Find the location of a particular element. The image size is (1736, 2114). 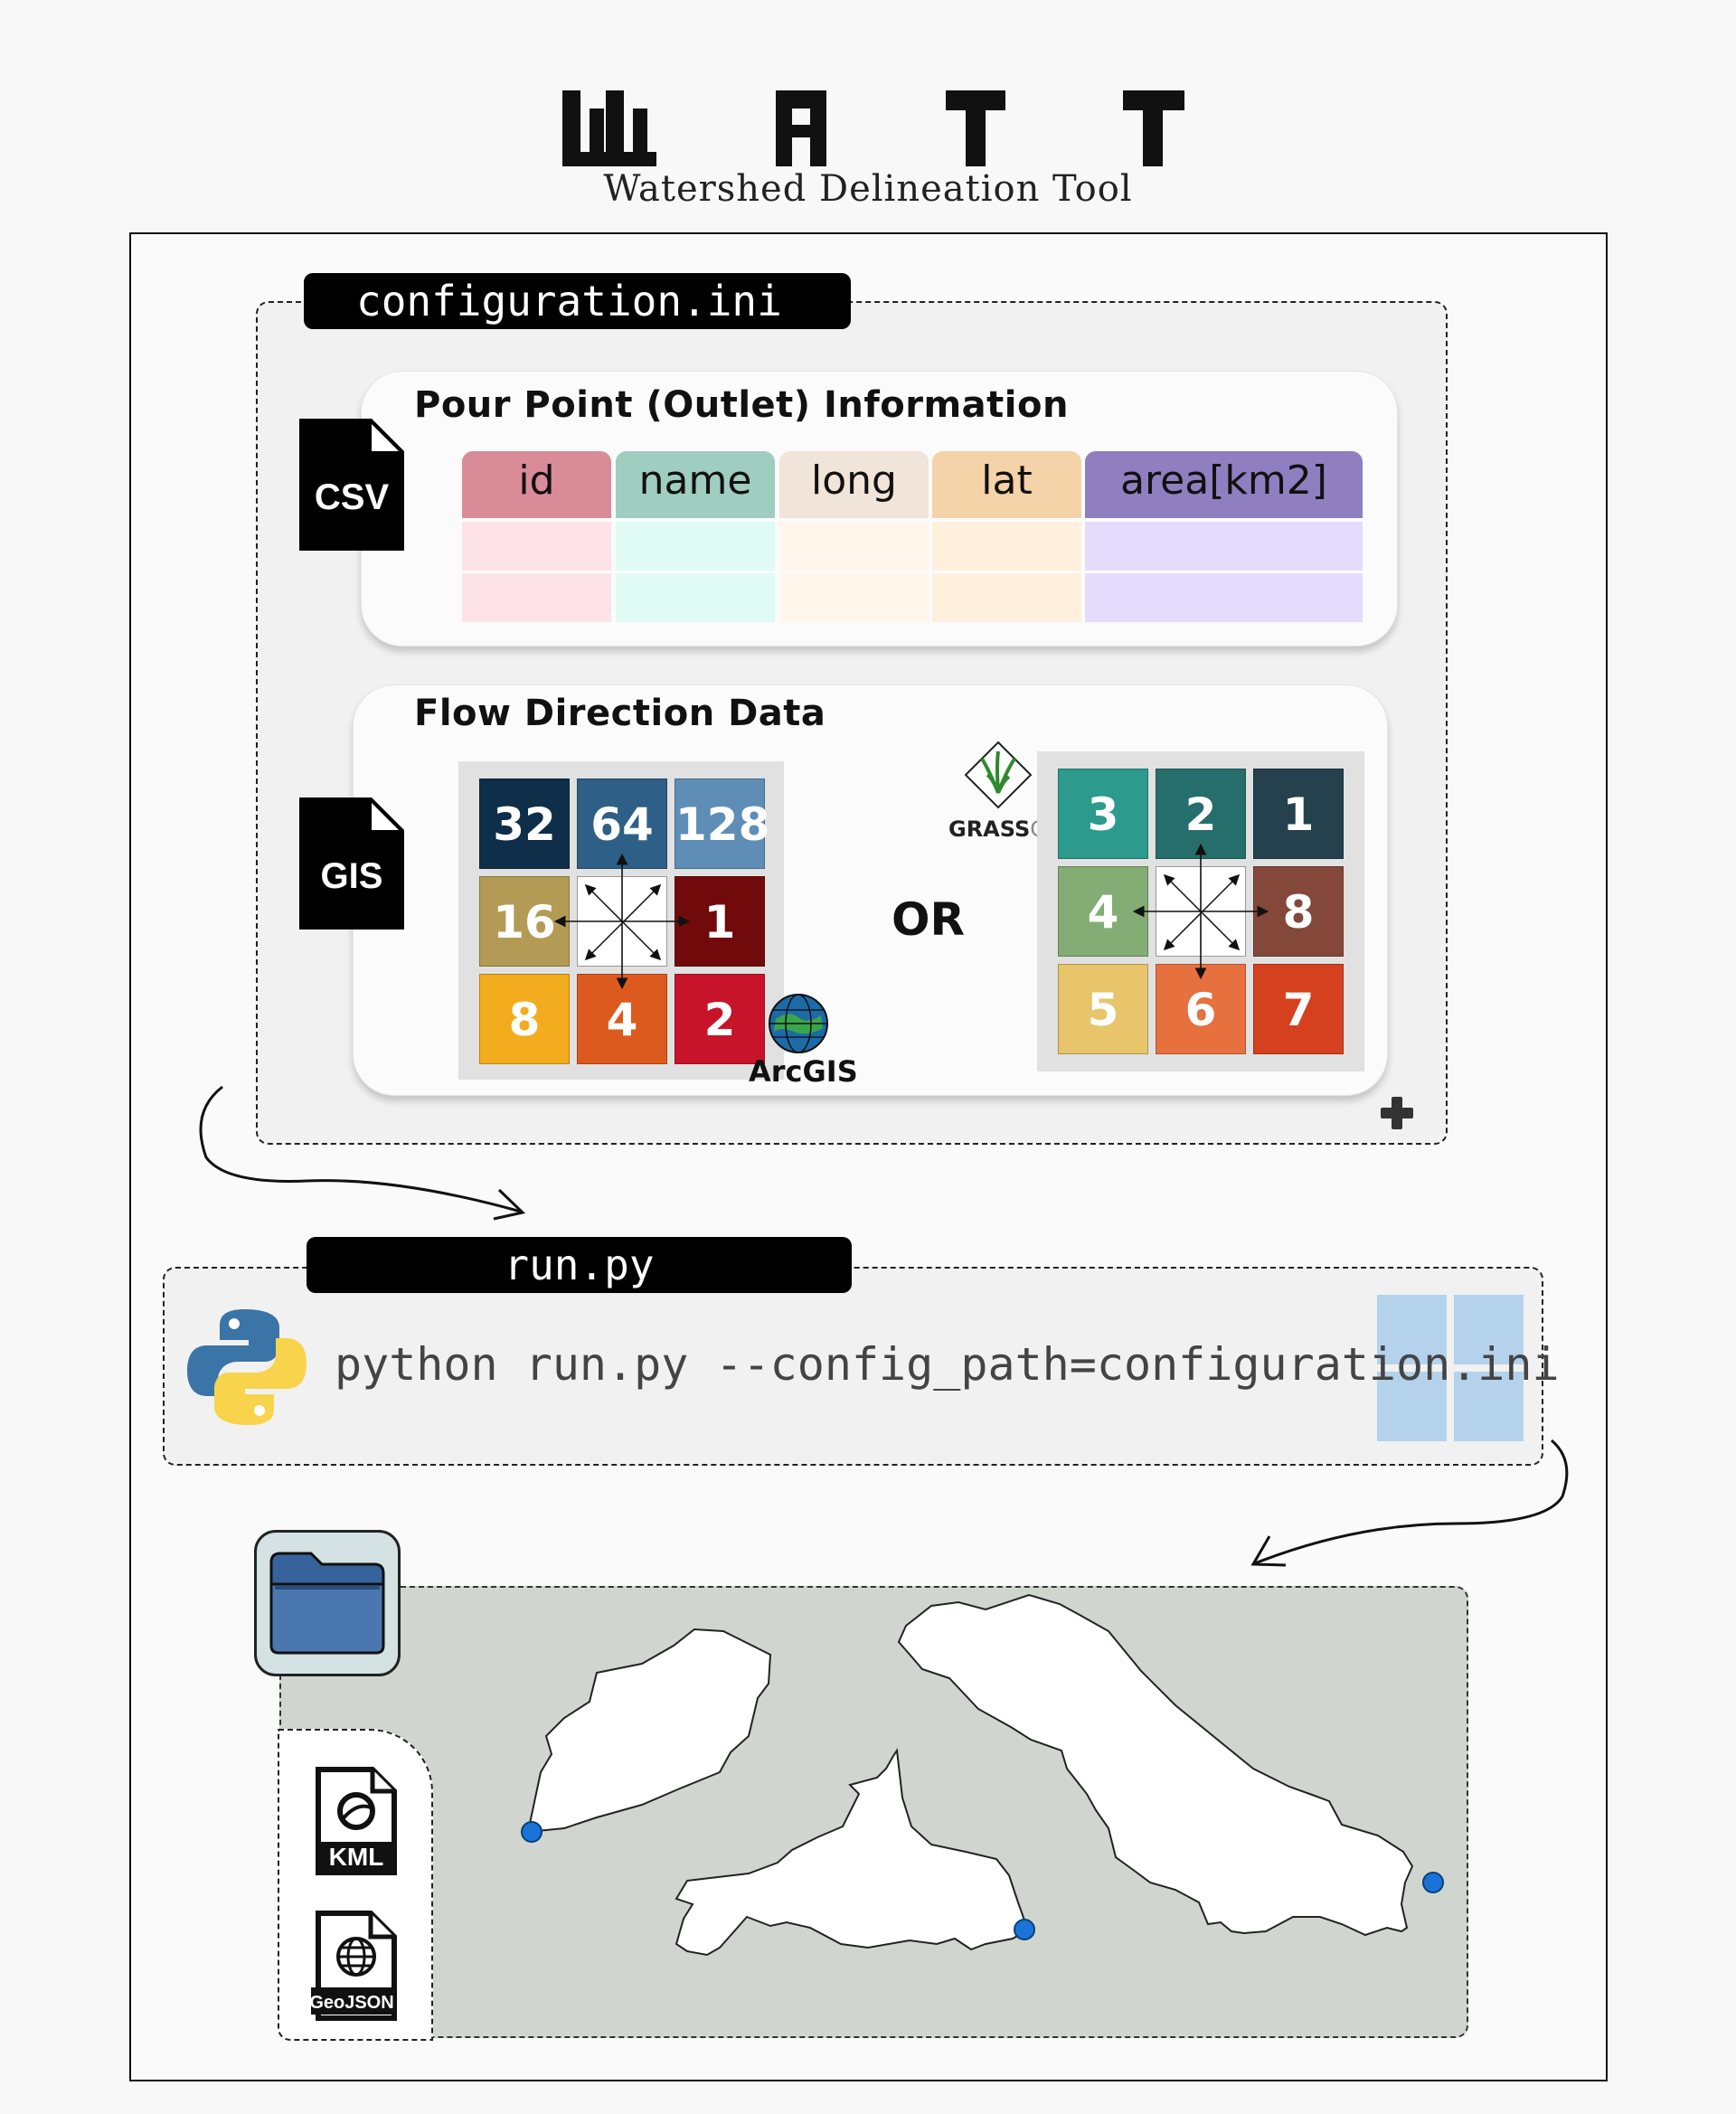

watershed-polygons is located at coordinates (982, 1775).